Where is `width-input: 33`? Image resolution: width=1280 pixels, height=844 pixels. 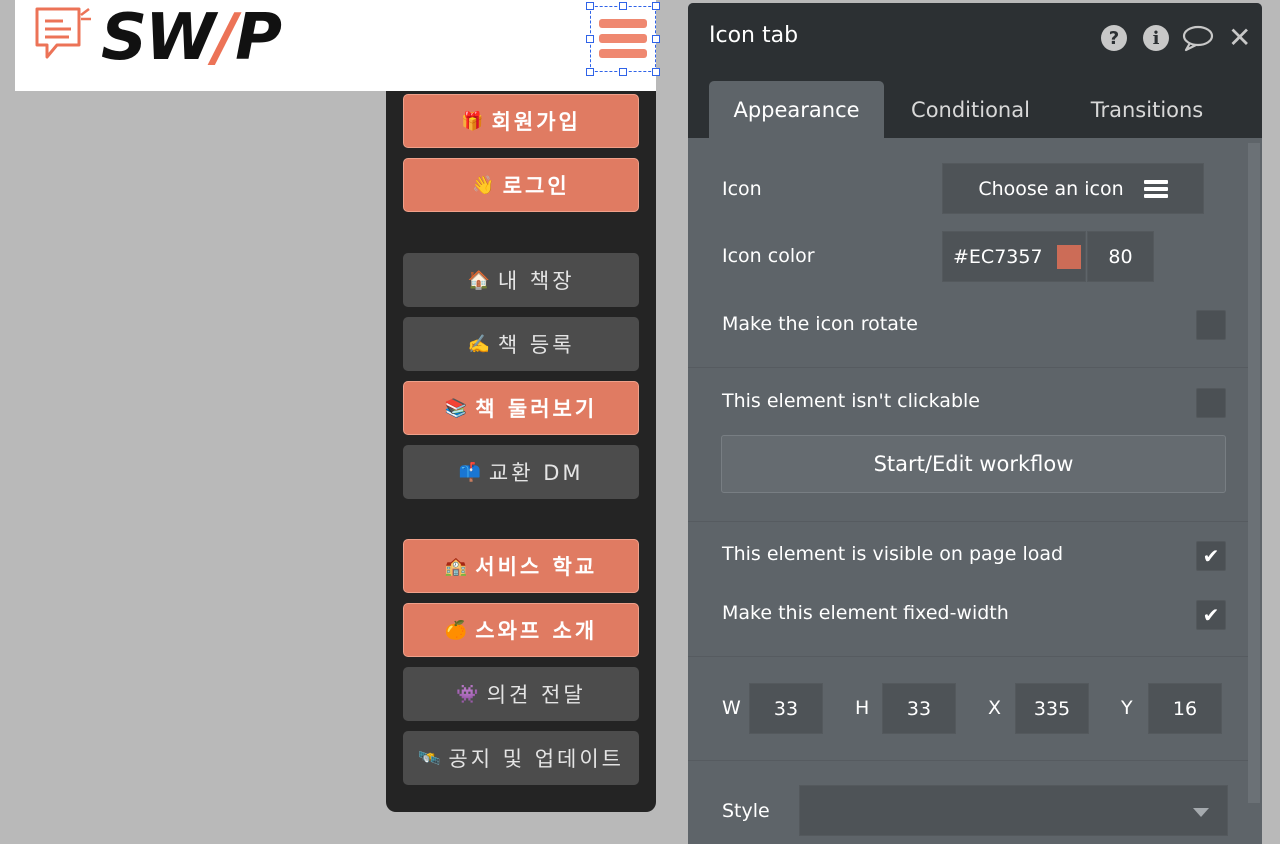 width-input: 33 is located at coordinates (786, 708).